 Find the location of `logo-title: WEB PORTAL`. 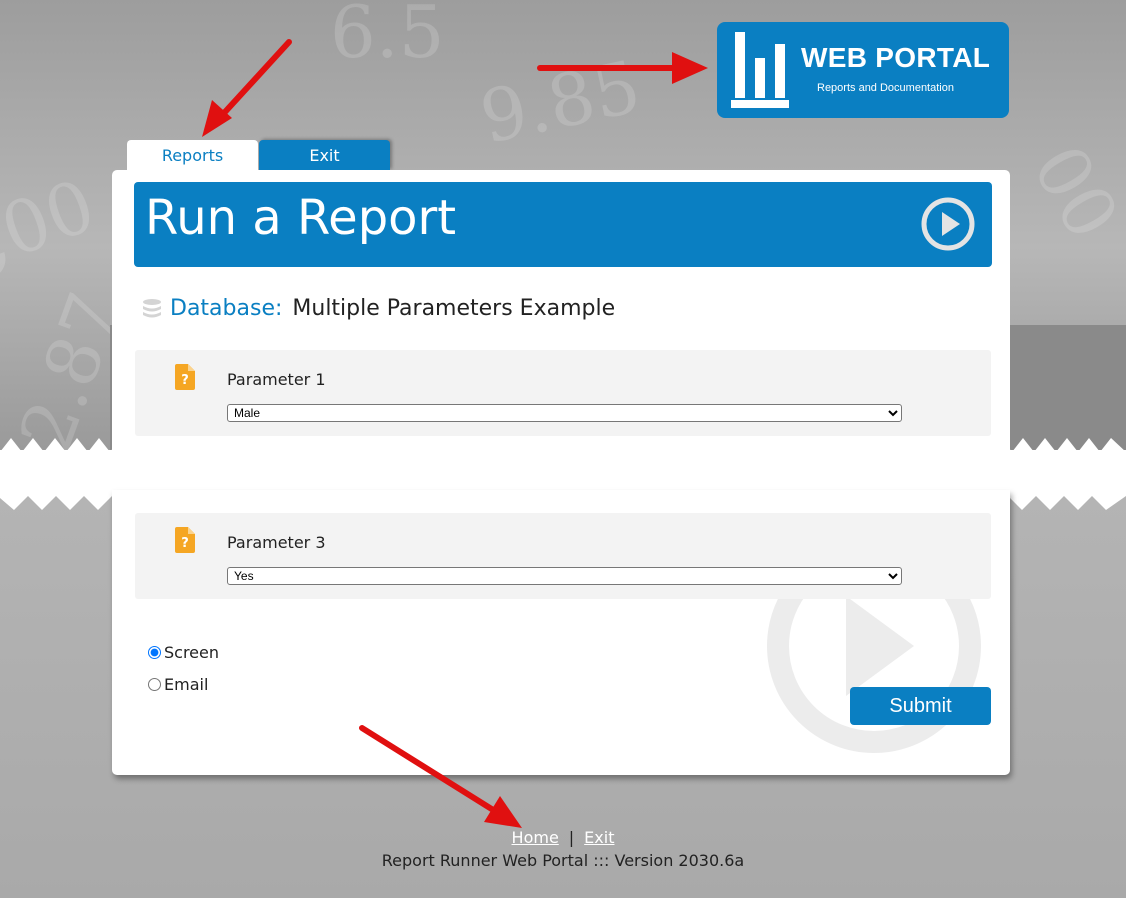

logo-title: WEB PORTAL is located at coordinates (896, 57).